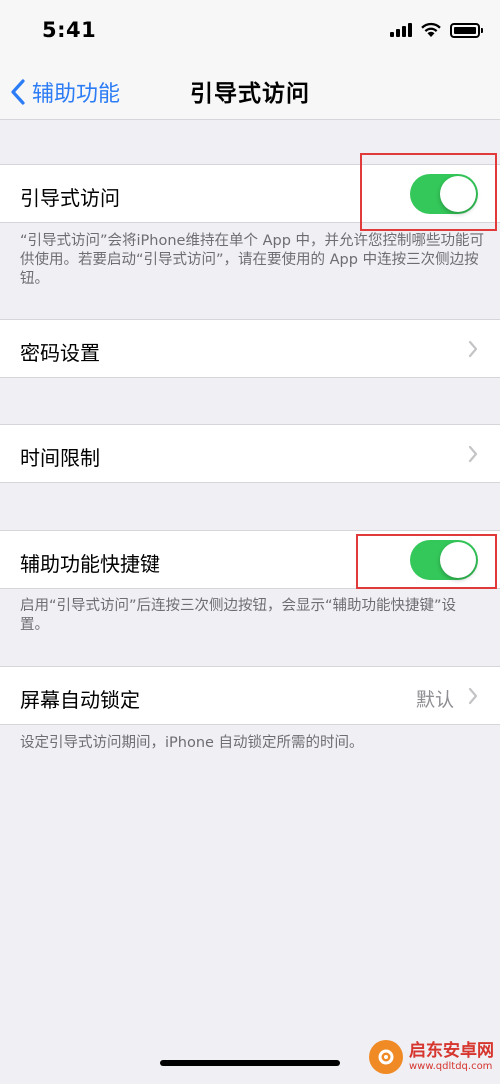 Image resolution: width=500 pixels, height=1084 pixels. Describe the element at coordinates (431, 29) in the screenshot. I see `wifi-icon` at that location.